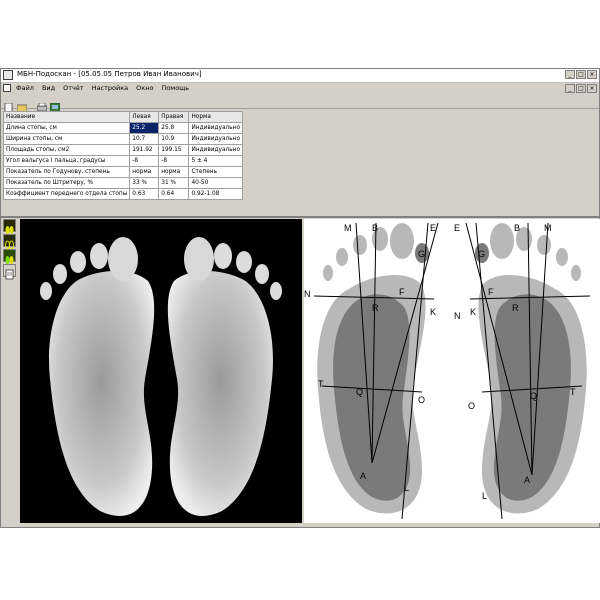 Image resolution: width=600 pixels, height=600 pixels. I want to click on document-icon, so click(7, 88).